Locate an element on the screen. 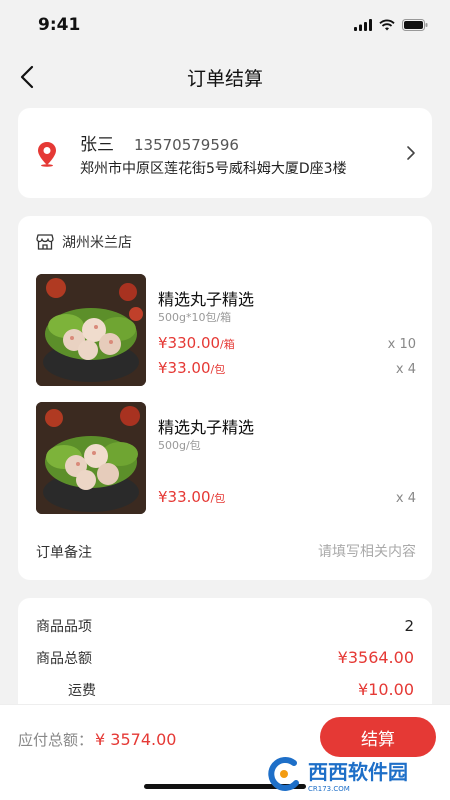 This screenshot has height=800, width=450. goods-total-label: 商品总额 is located at coordinates (64, 659).